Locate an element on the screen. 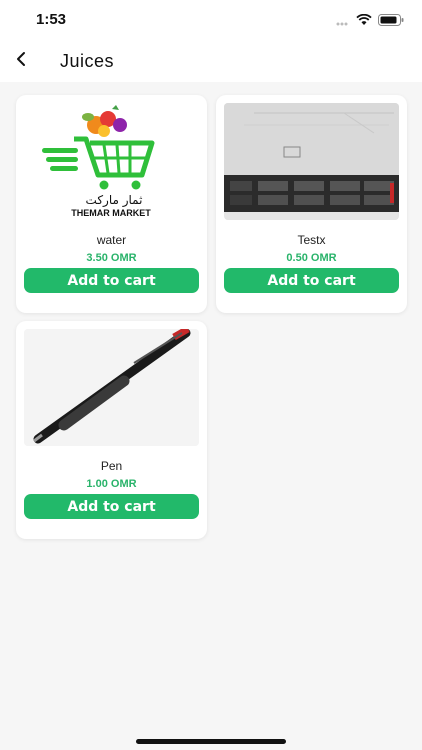 This screenshot has height=750, width=422. product-card: Pen 1.00 OMR Add to cart is located at coordinates (111, 430).